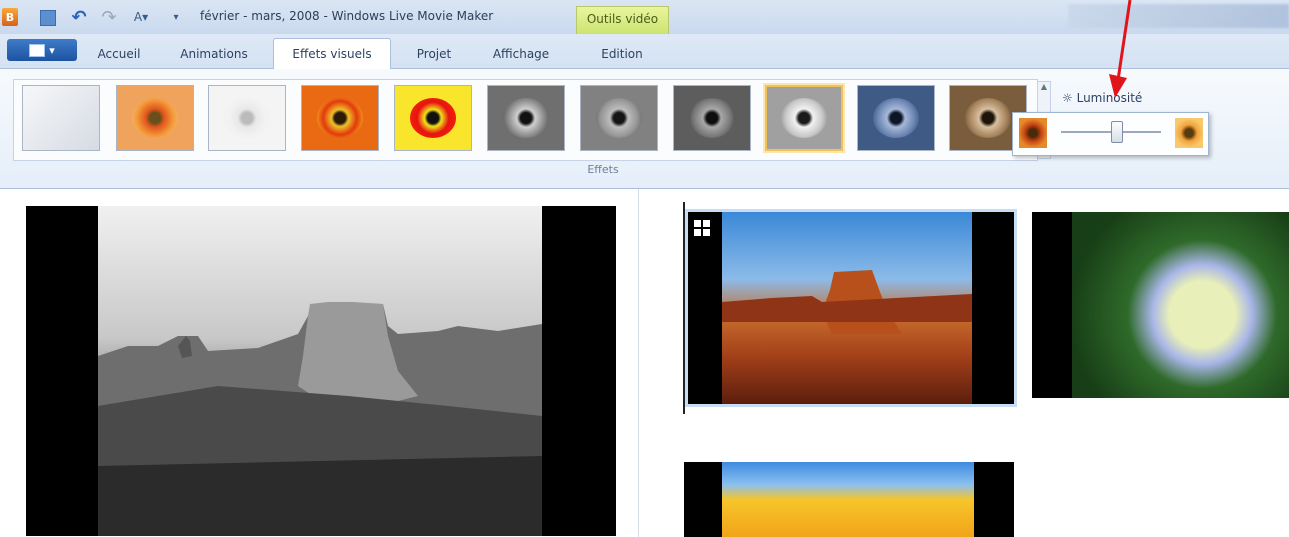  I want to click on app-menu-button: ▾, so click(42, 50).